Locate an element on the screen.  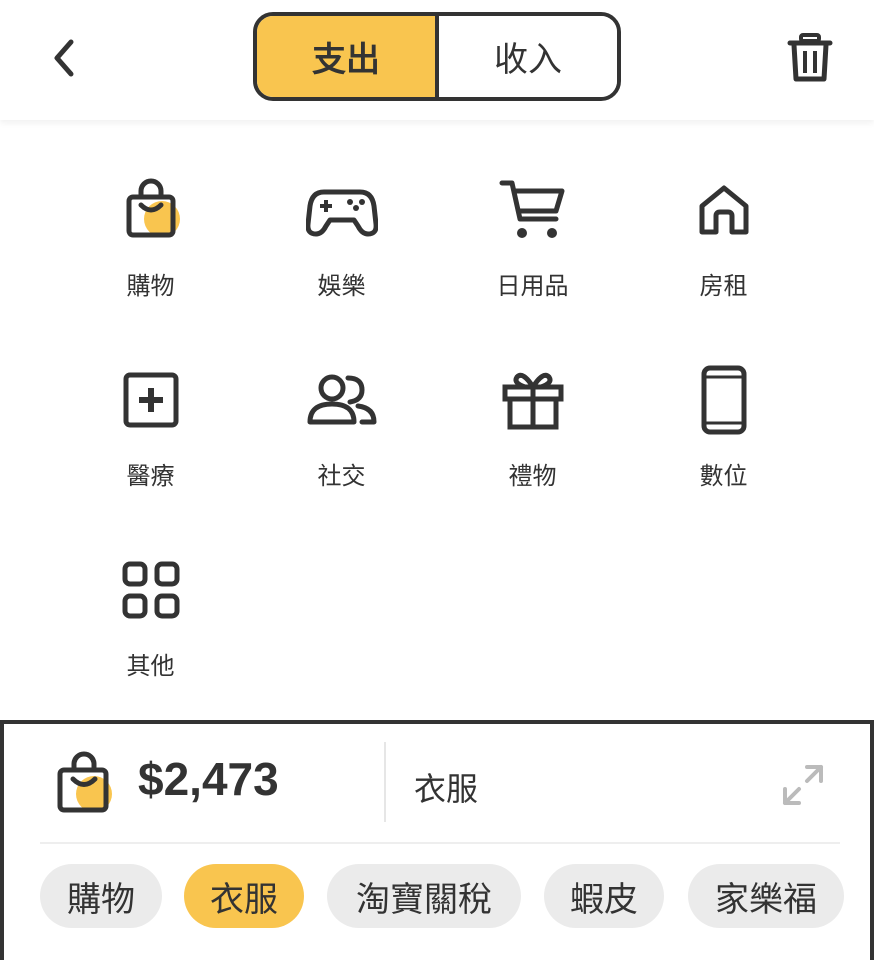
category-label: 購物 is located at coordinates (150, 286).